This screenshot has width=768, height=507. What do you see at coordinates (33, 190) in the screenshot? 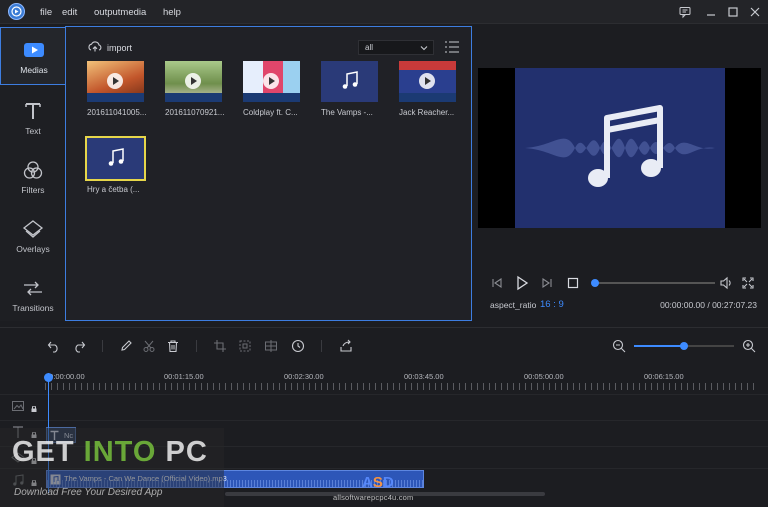
I see `rail-label-filters: Filters` at bounding box center [33, 190].